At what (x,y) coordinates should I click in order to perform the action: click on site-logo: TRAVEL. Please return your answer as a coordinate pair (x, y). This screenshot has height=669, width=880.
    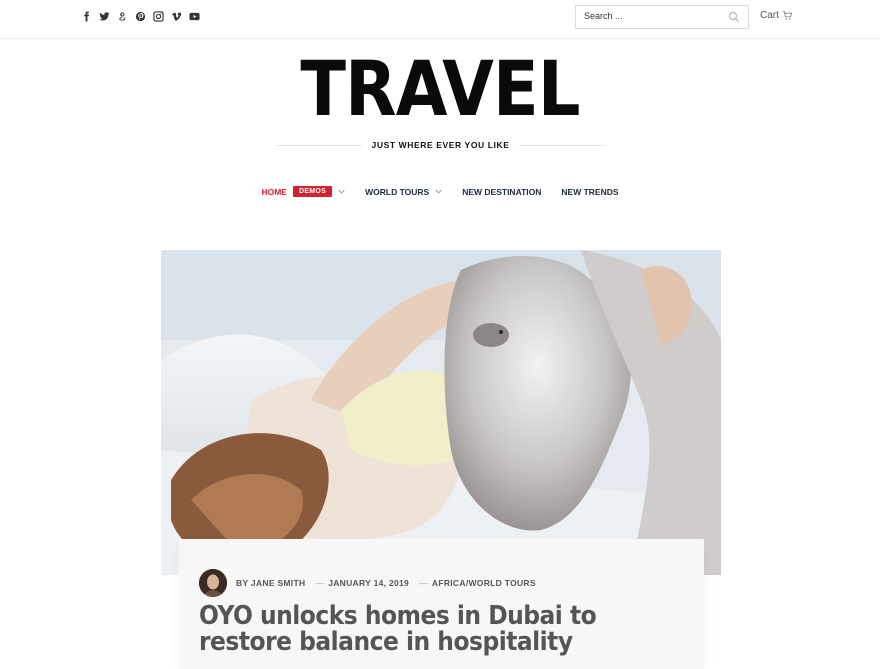
    Looking at the image, I should click on (440, 89).